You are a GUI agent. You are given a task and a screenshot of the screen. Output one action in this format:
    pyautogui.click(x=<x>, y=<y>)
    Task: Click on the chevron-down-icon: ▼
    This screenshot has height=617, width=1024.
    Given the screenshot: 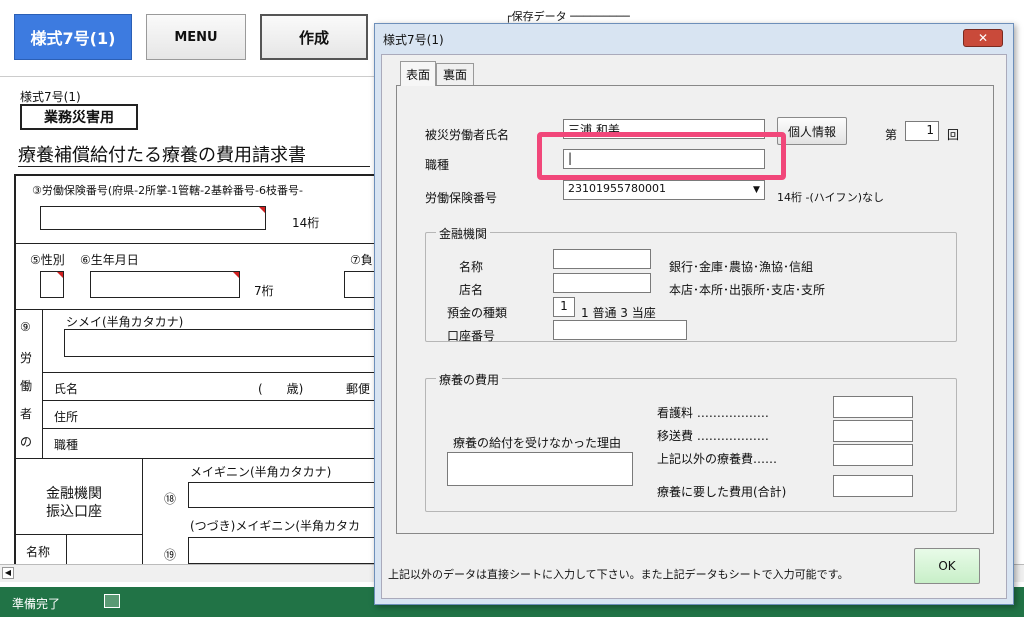 What is the action you would take?
    pyautogui.click(x=756, y=190)
    